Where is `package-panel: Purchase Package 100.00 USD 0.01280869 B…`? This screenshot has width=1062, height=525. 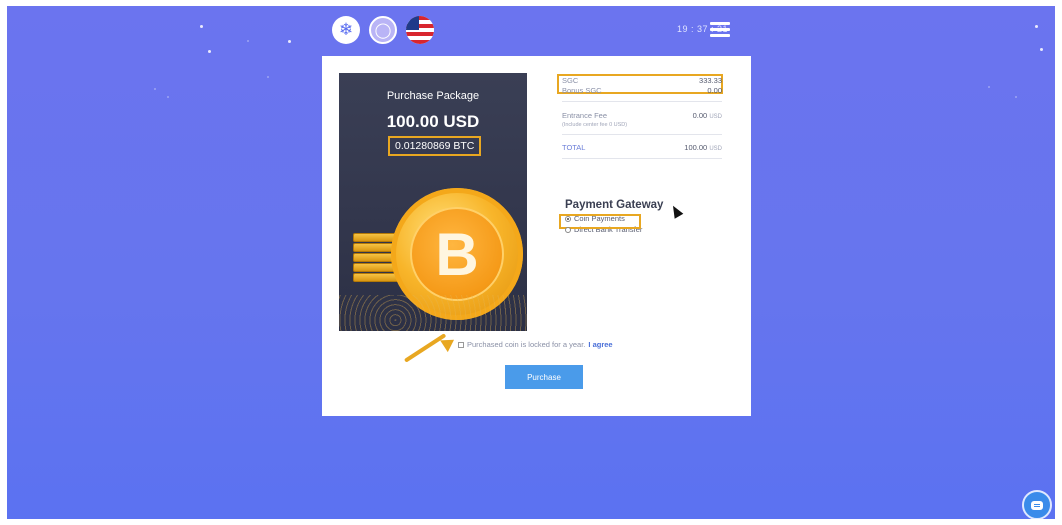
package-panel: Purchase Package 100.00 USD 0.01280869 B… is located at coordinates (433, 202).